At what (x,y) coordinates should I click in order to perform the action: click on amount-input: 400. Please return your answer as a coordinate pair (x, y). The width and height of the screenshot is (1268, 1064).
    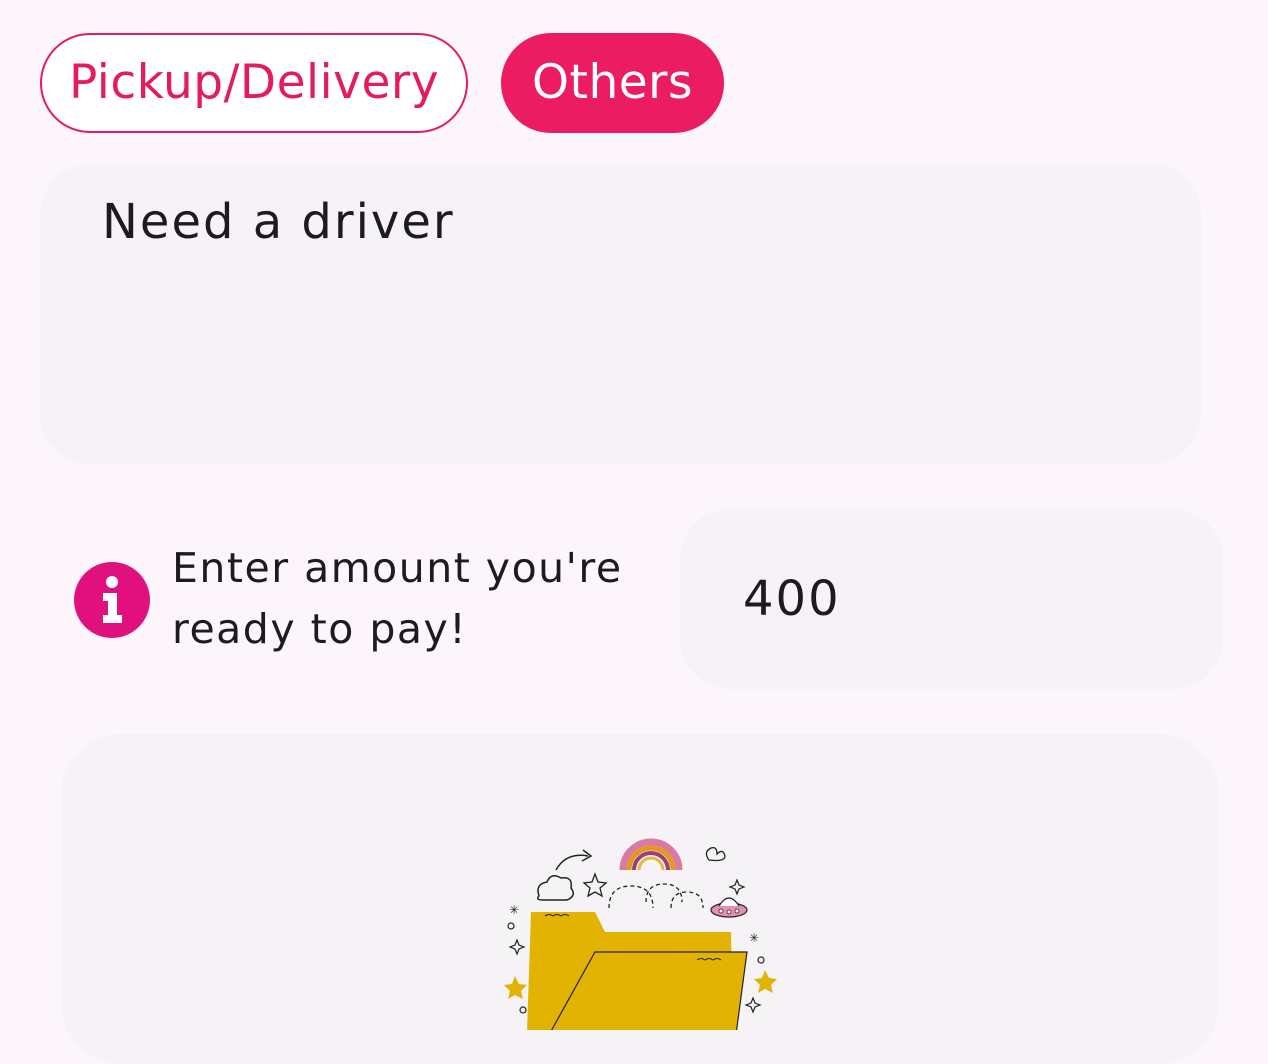
    Looking at the image, I should click on (951, 599).